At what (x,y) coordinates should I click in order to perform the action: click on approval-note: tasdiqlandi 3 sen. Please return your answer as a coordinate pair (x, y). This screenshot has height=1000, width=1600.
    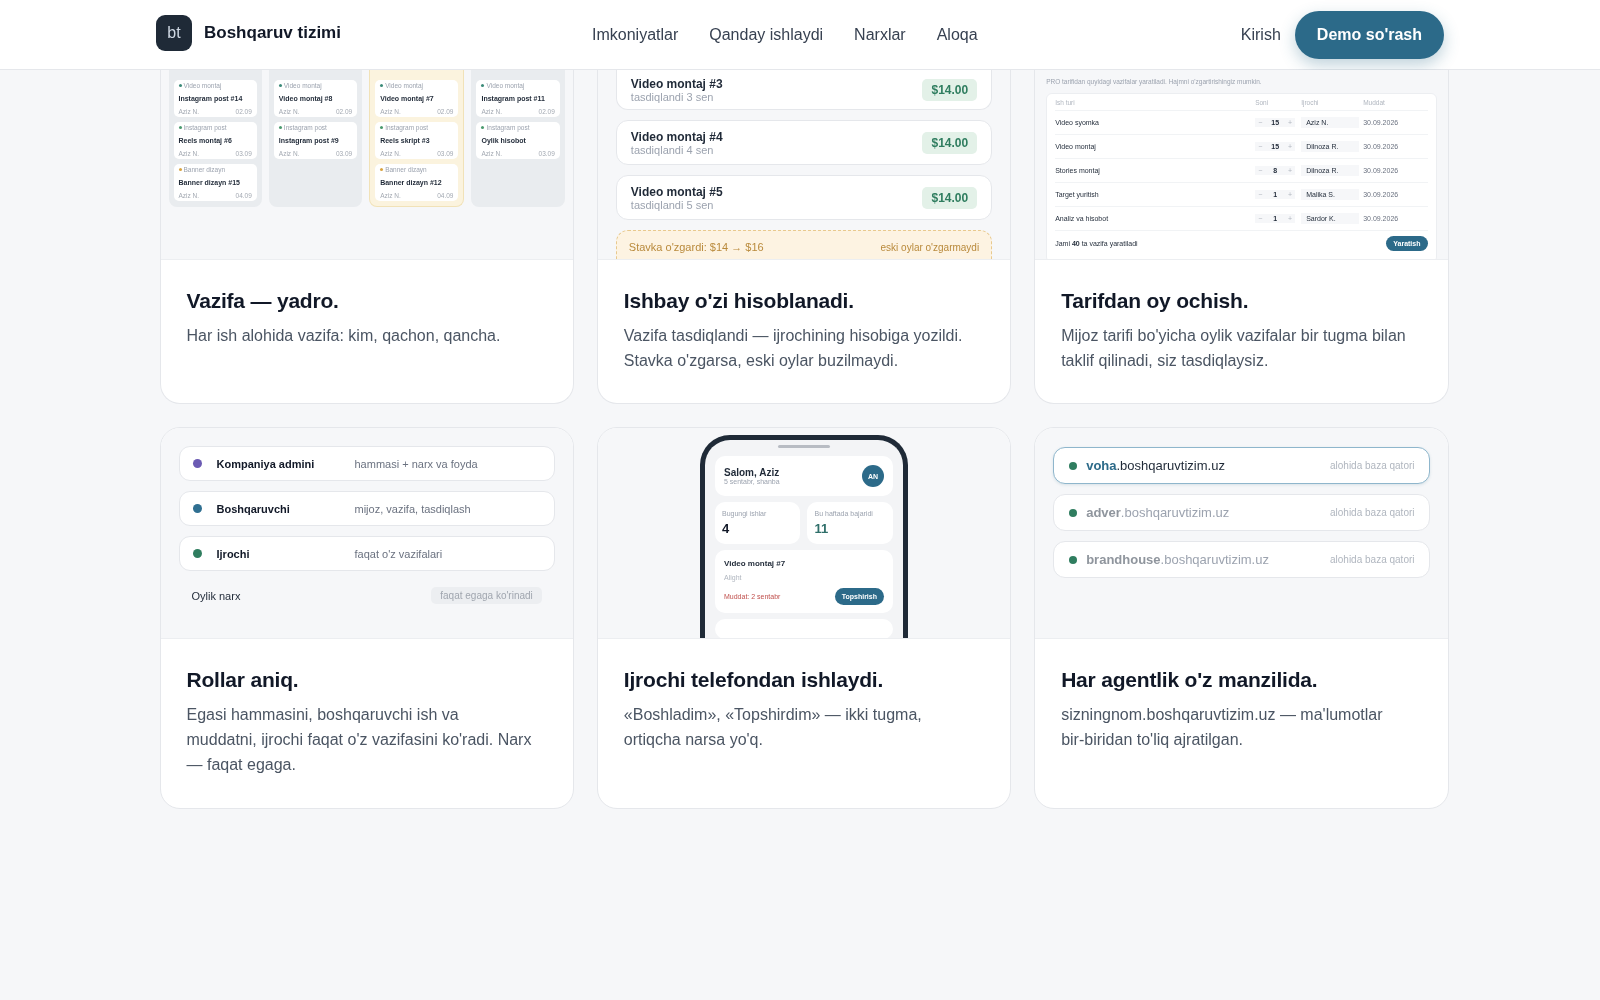
    Looking at the image, I should click on (672, 96).